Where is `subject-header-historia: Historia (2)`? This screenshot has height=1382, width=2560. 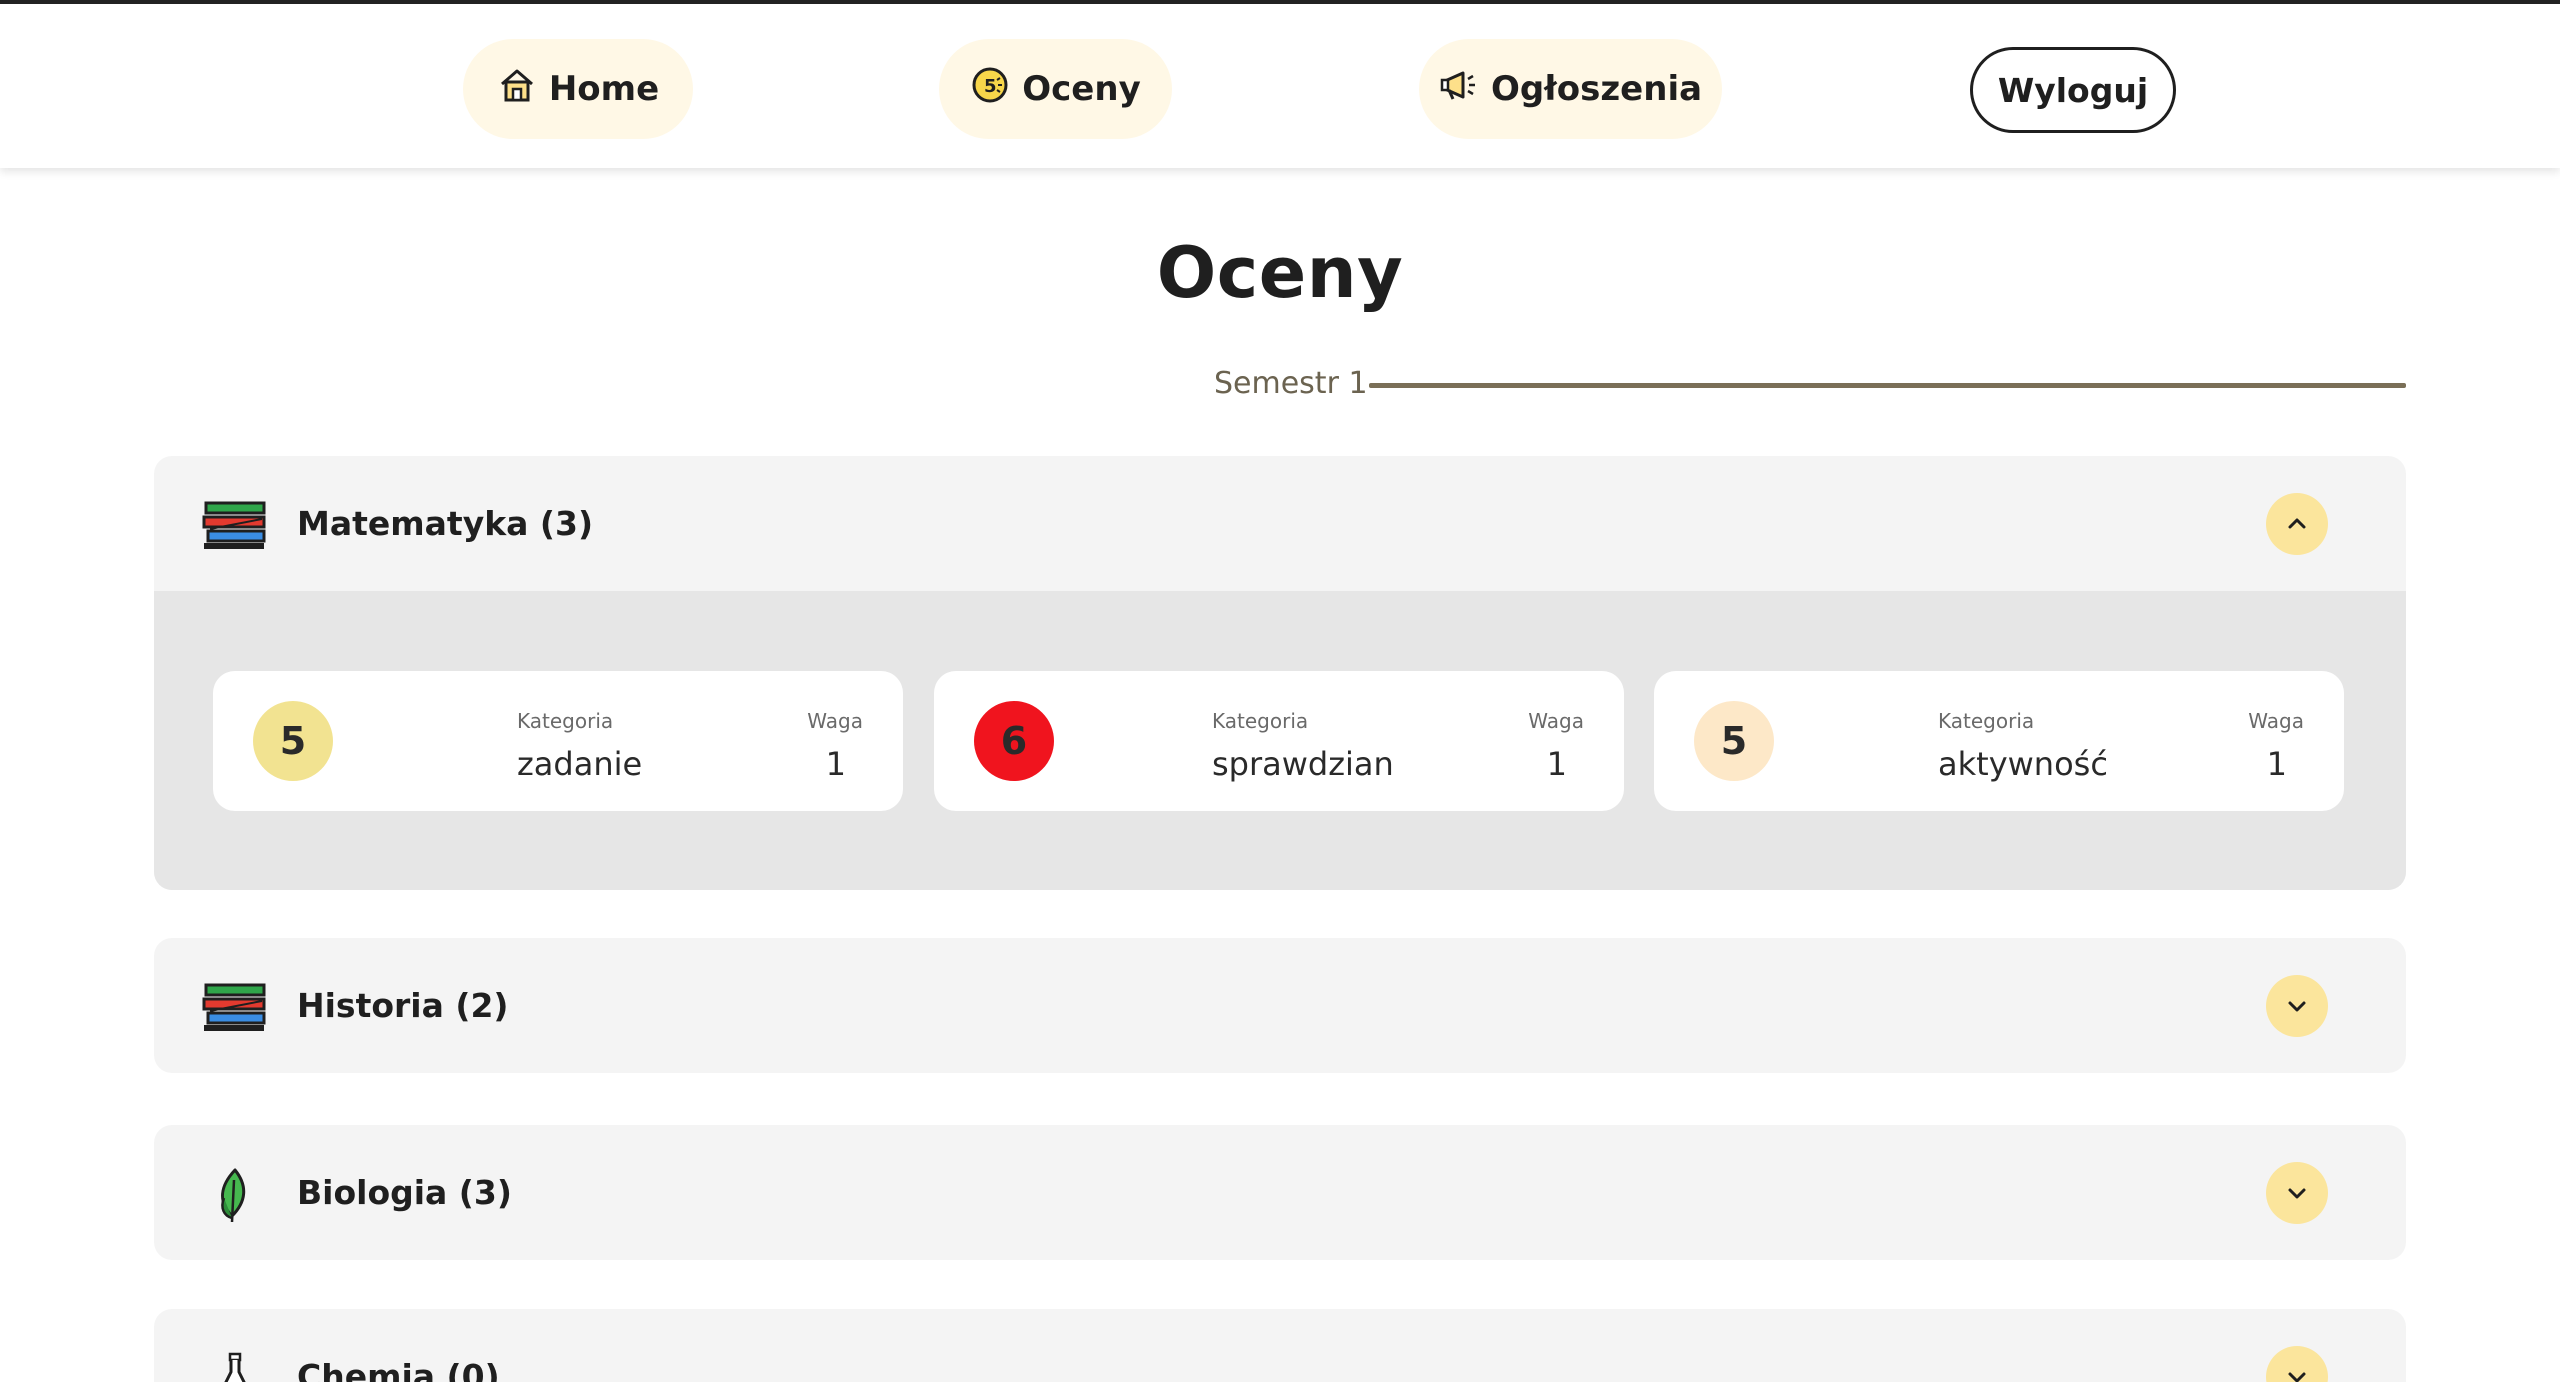
subject-header-historia: Historia (2) is located at coordinates (1280, 1005).